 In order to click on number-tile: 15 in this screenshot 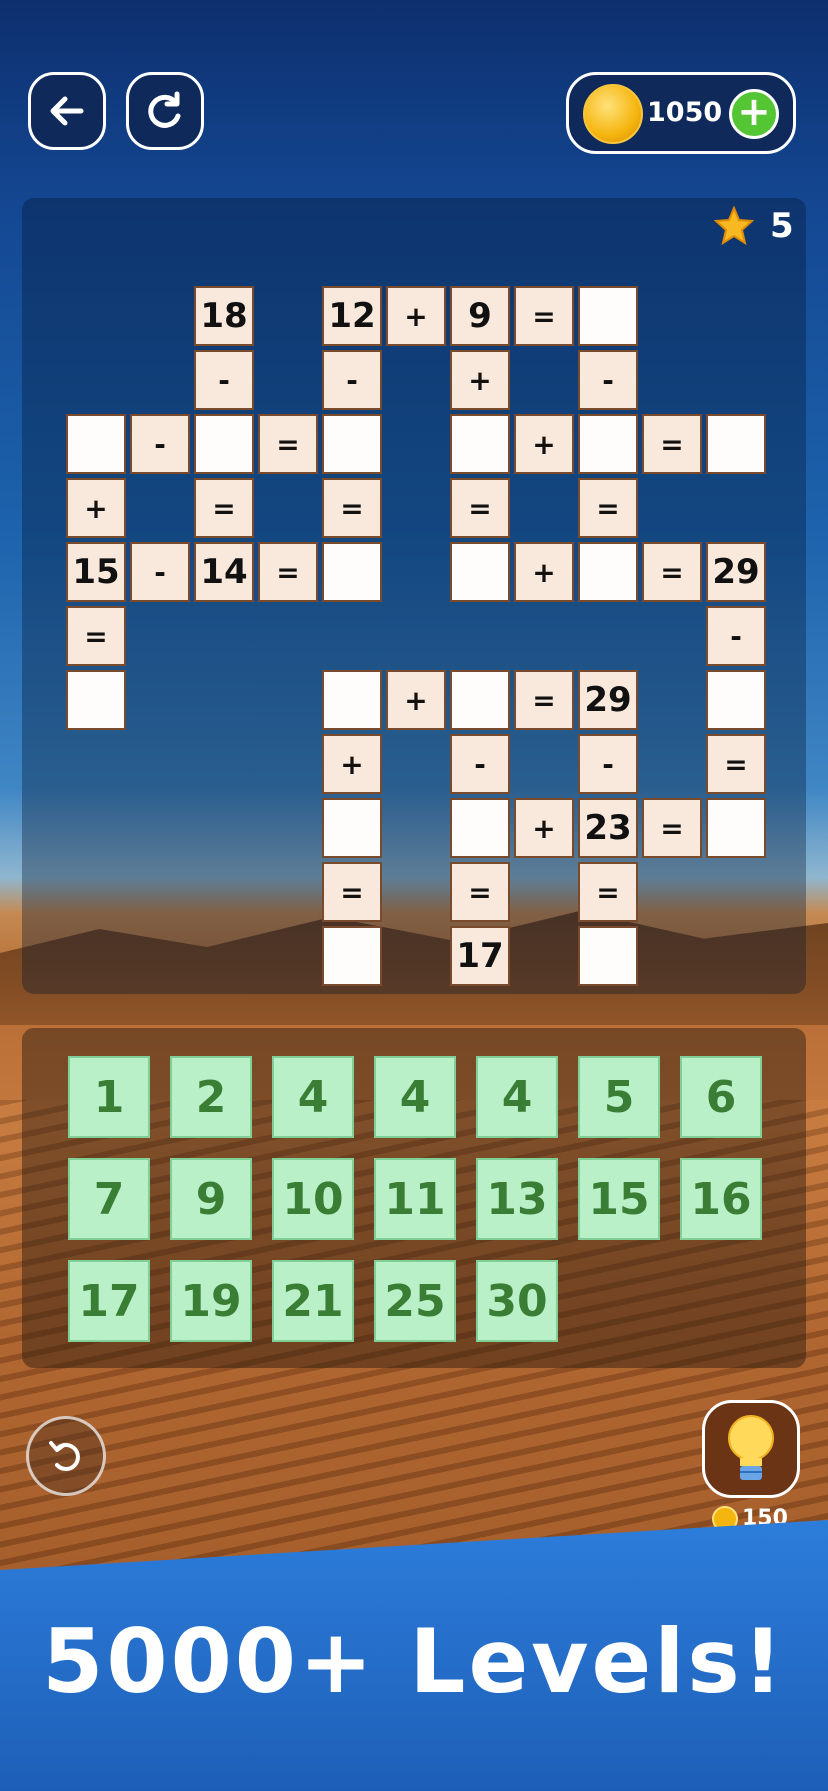, I will do `click(619, 1199)`.